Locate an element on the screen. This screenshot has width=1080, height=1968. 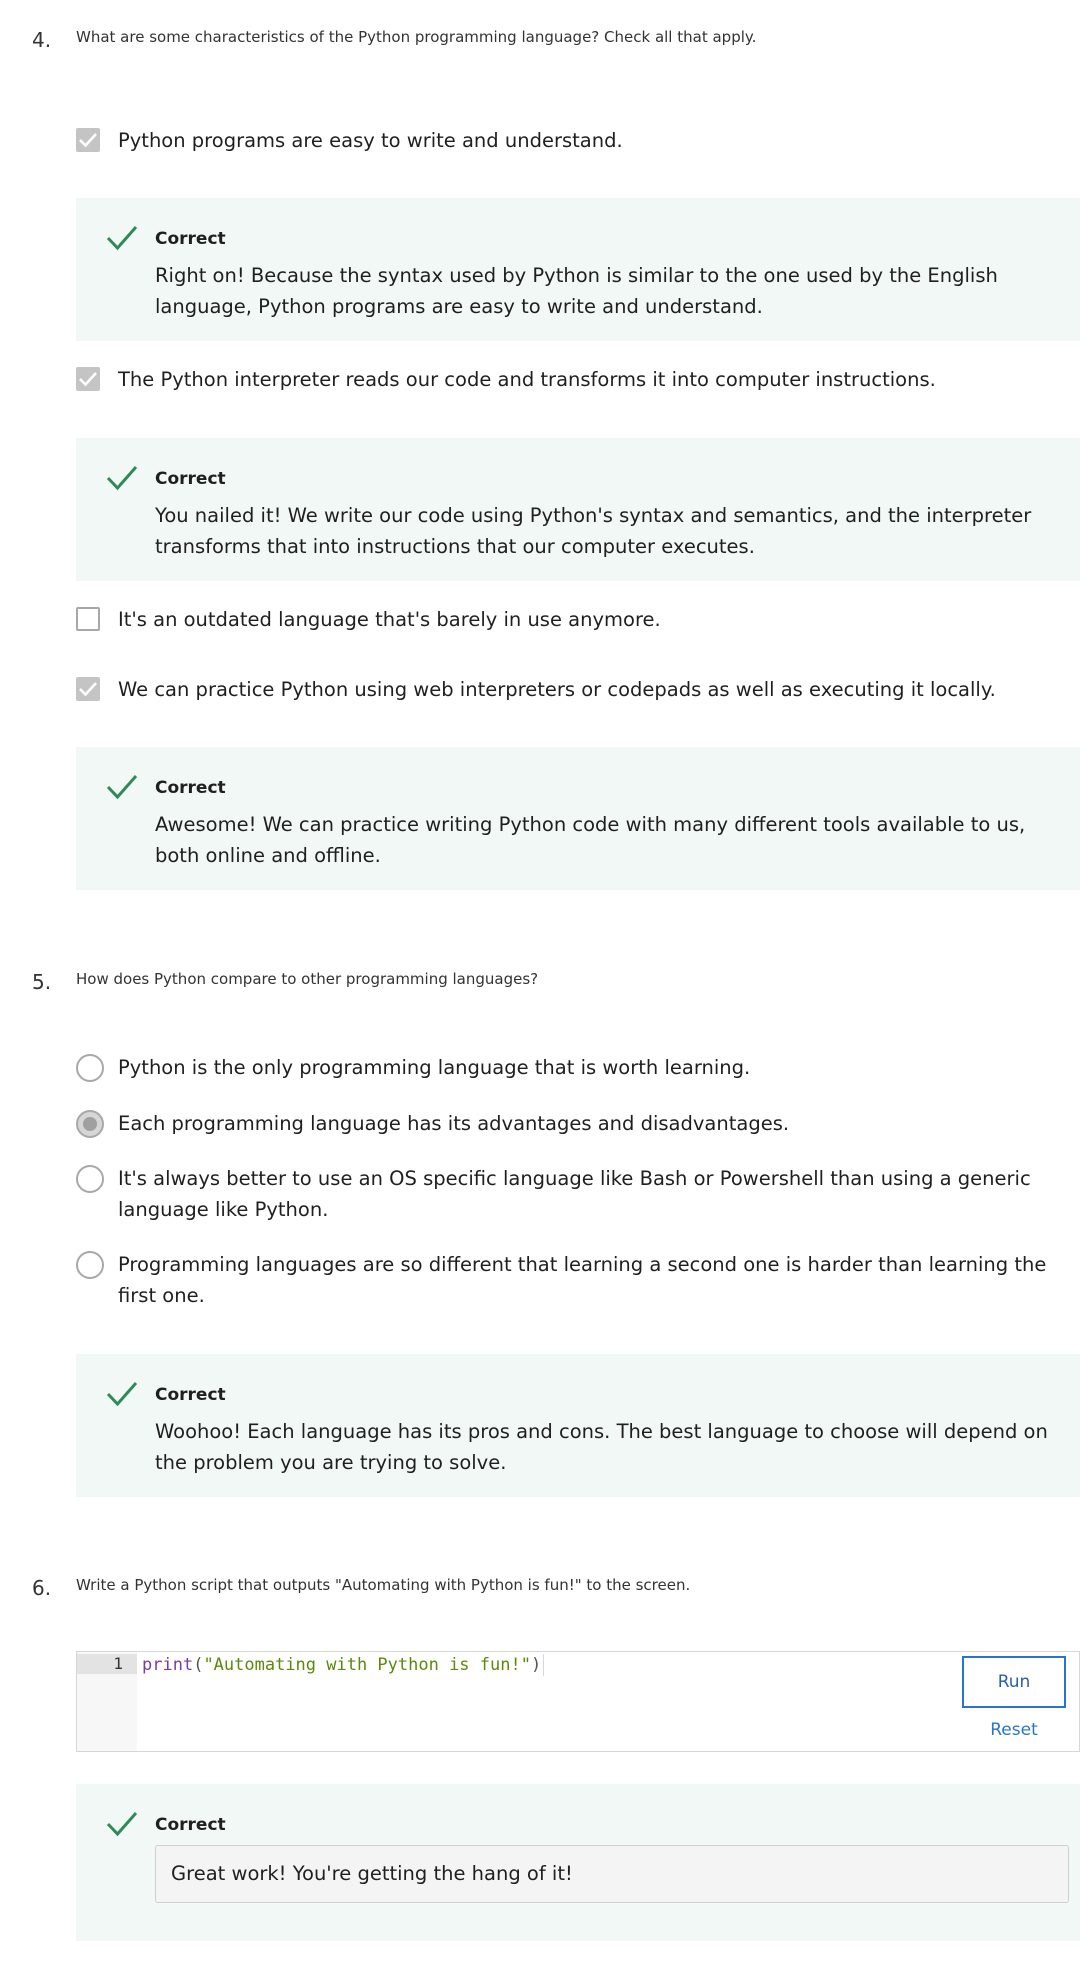
question-number: 5. is located at coordinates (42, 982).